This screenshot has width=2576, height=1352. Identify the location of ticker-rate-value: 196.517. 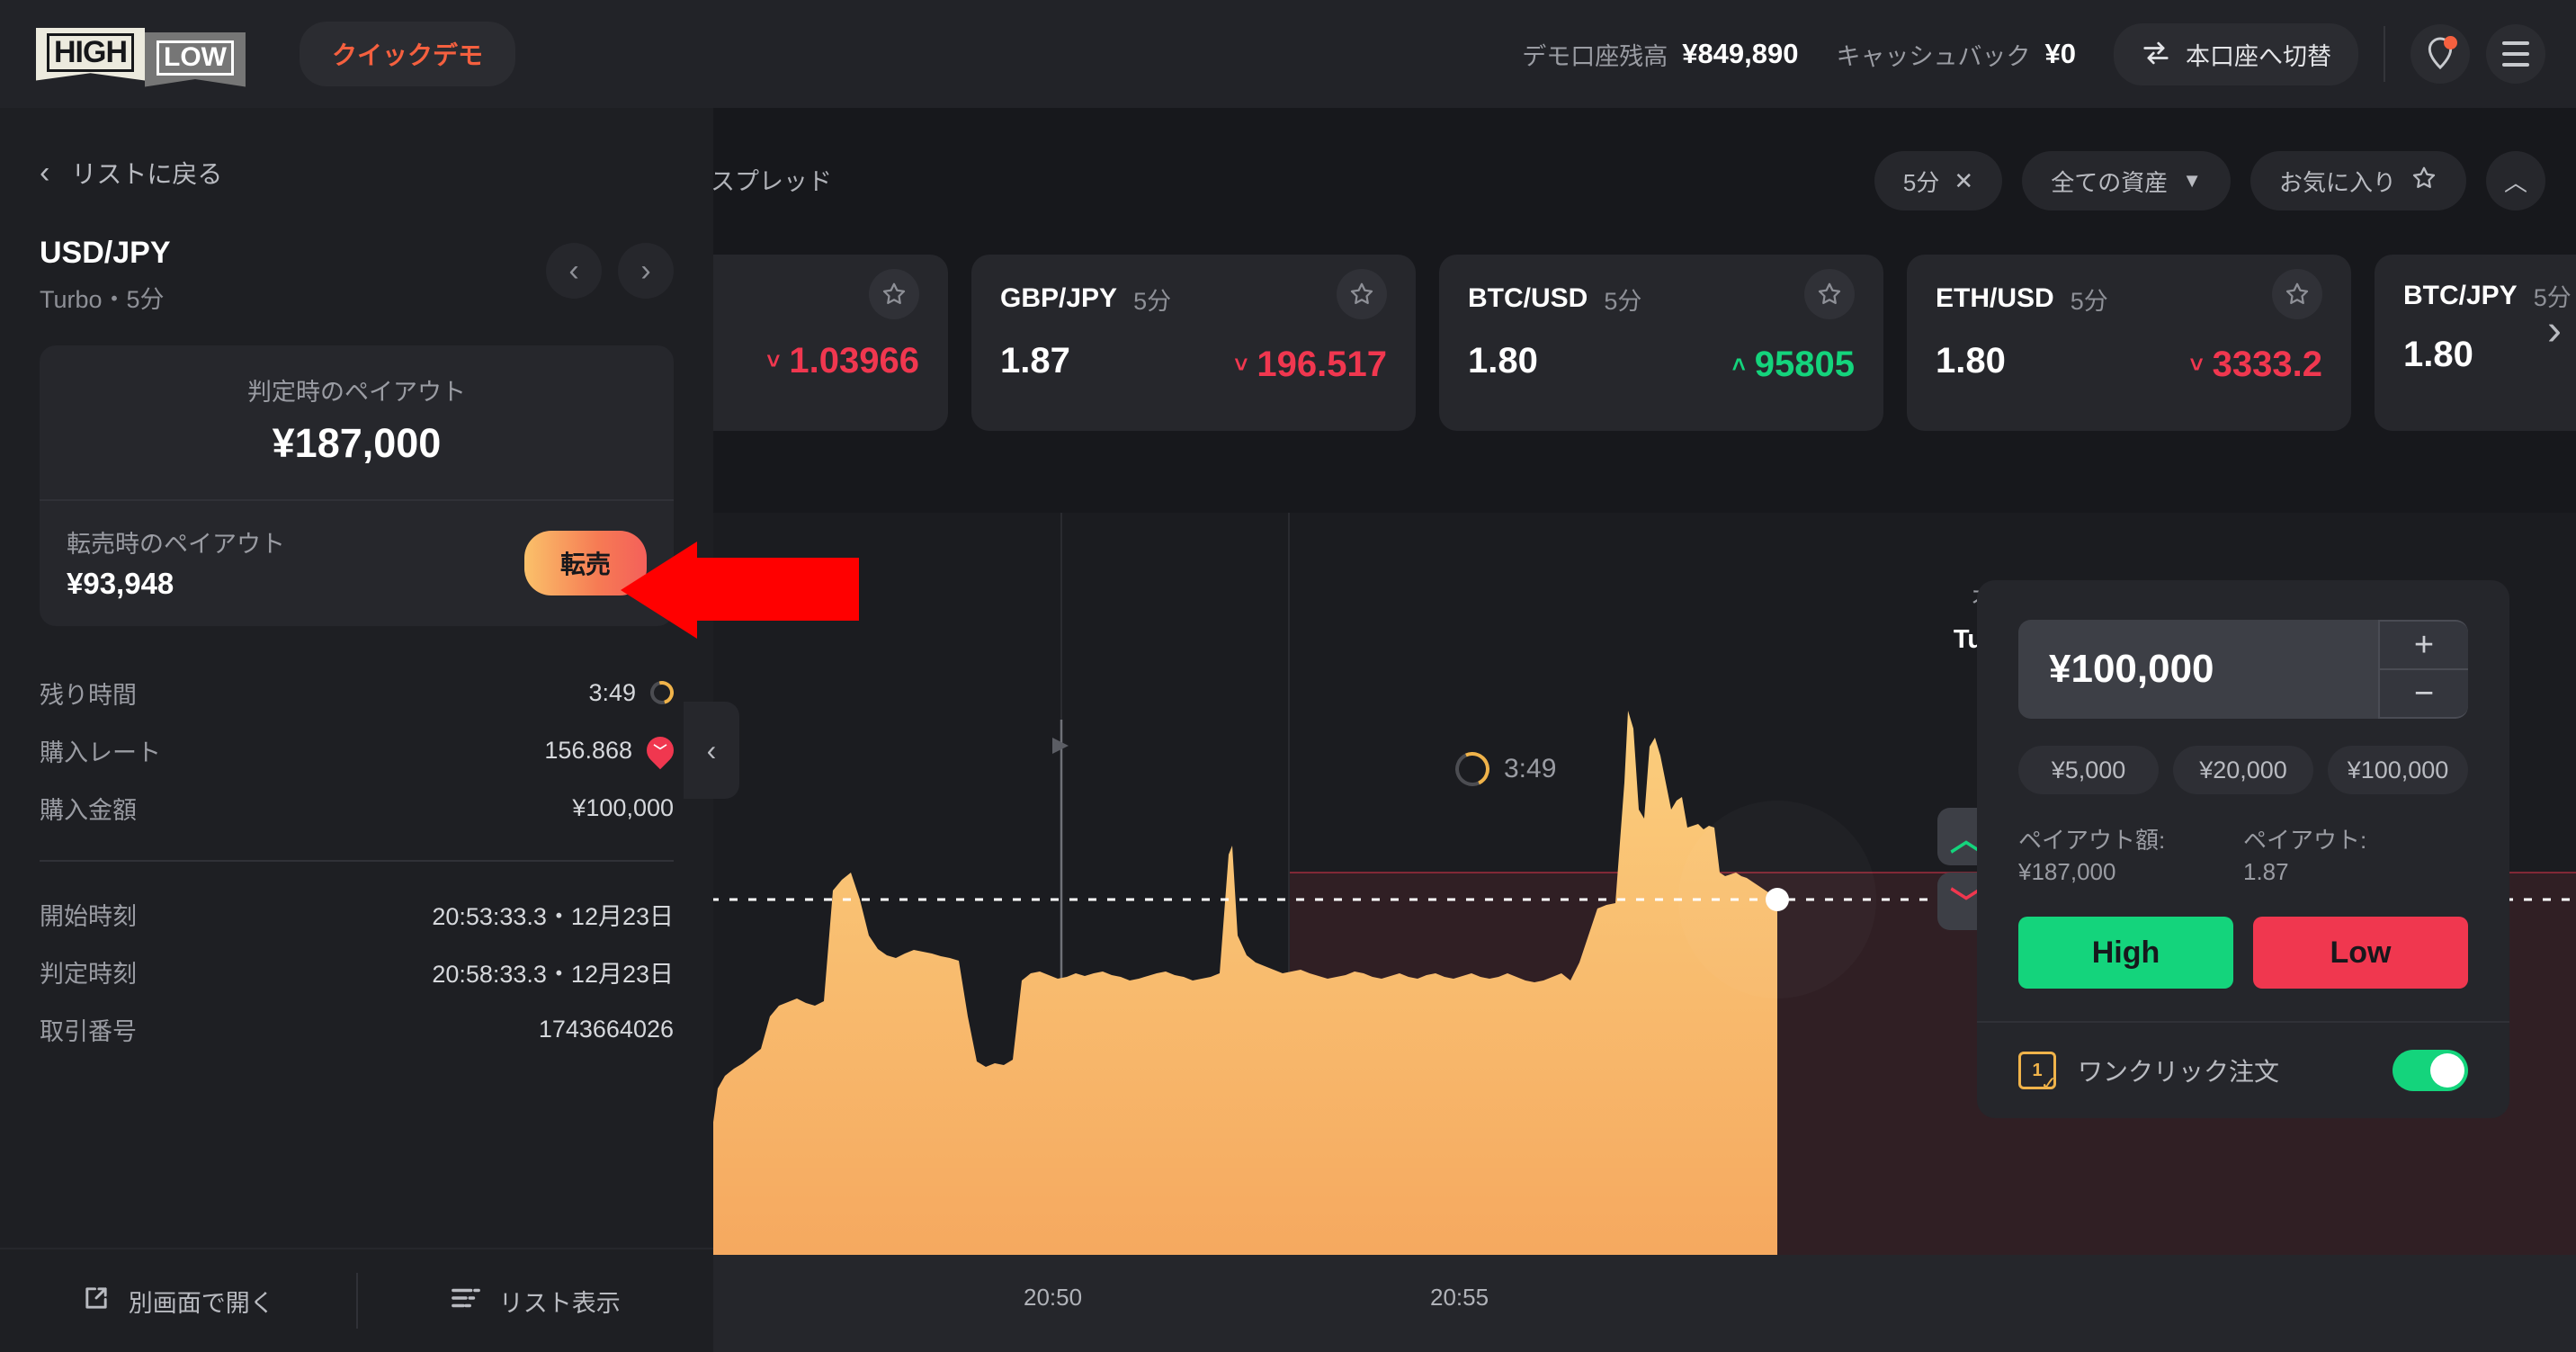
(1322, 365).